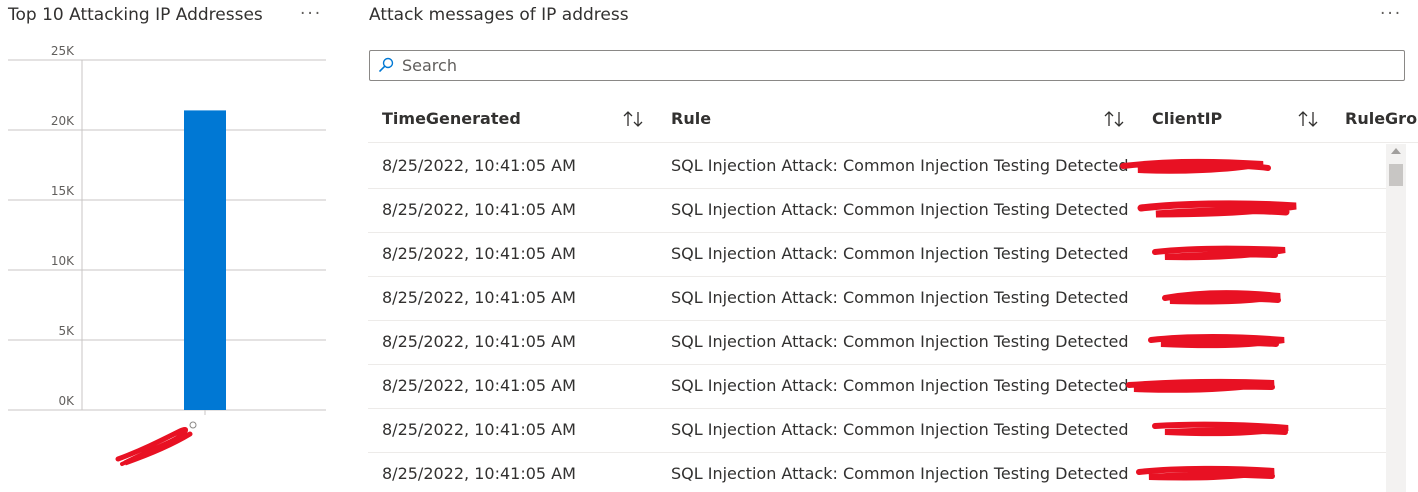  Describe the element at coordinates (871, 120) in the screenshot. I see `column-header-rule: Rule` at that location.